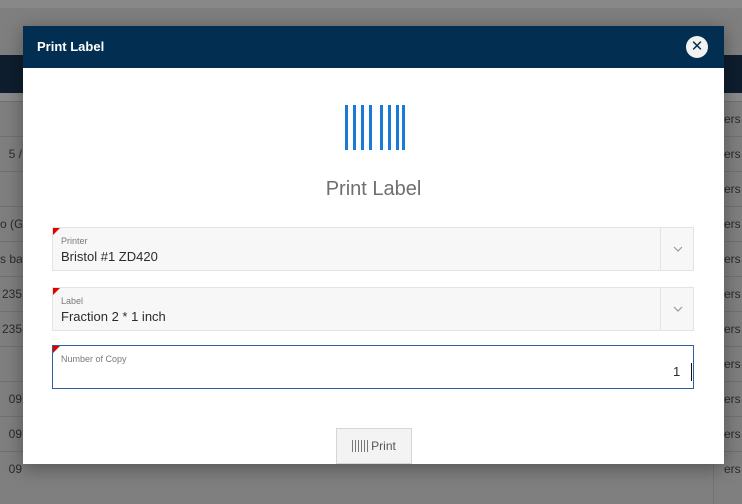 This screenshot has height=504, width=742. What do you see at coordinates (94, 359) in the screenshot?
I see `copies-label: Number of Copy` at bounding box center [94, 359].